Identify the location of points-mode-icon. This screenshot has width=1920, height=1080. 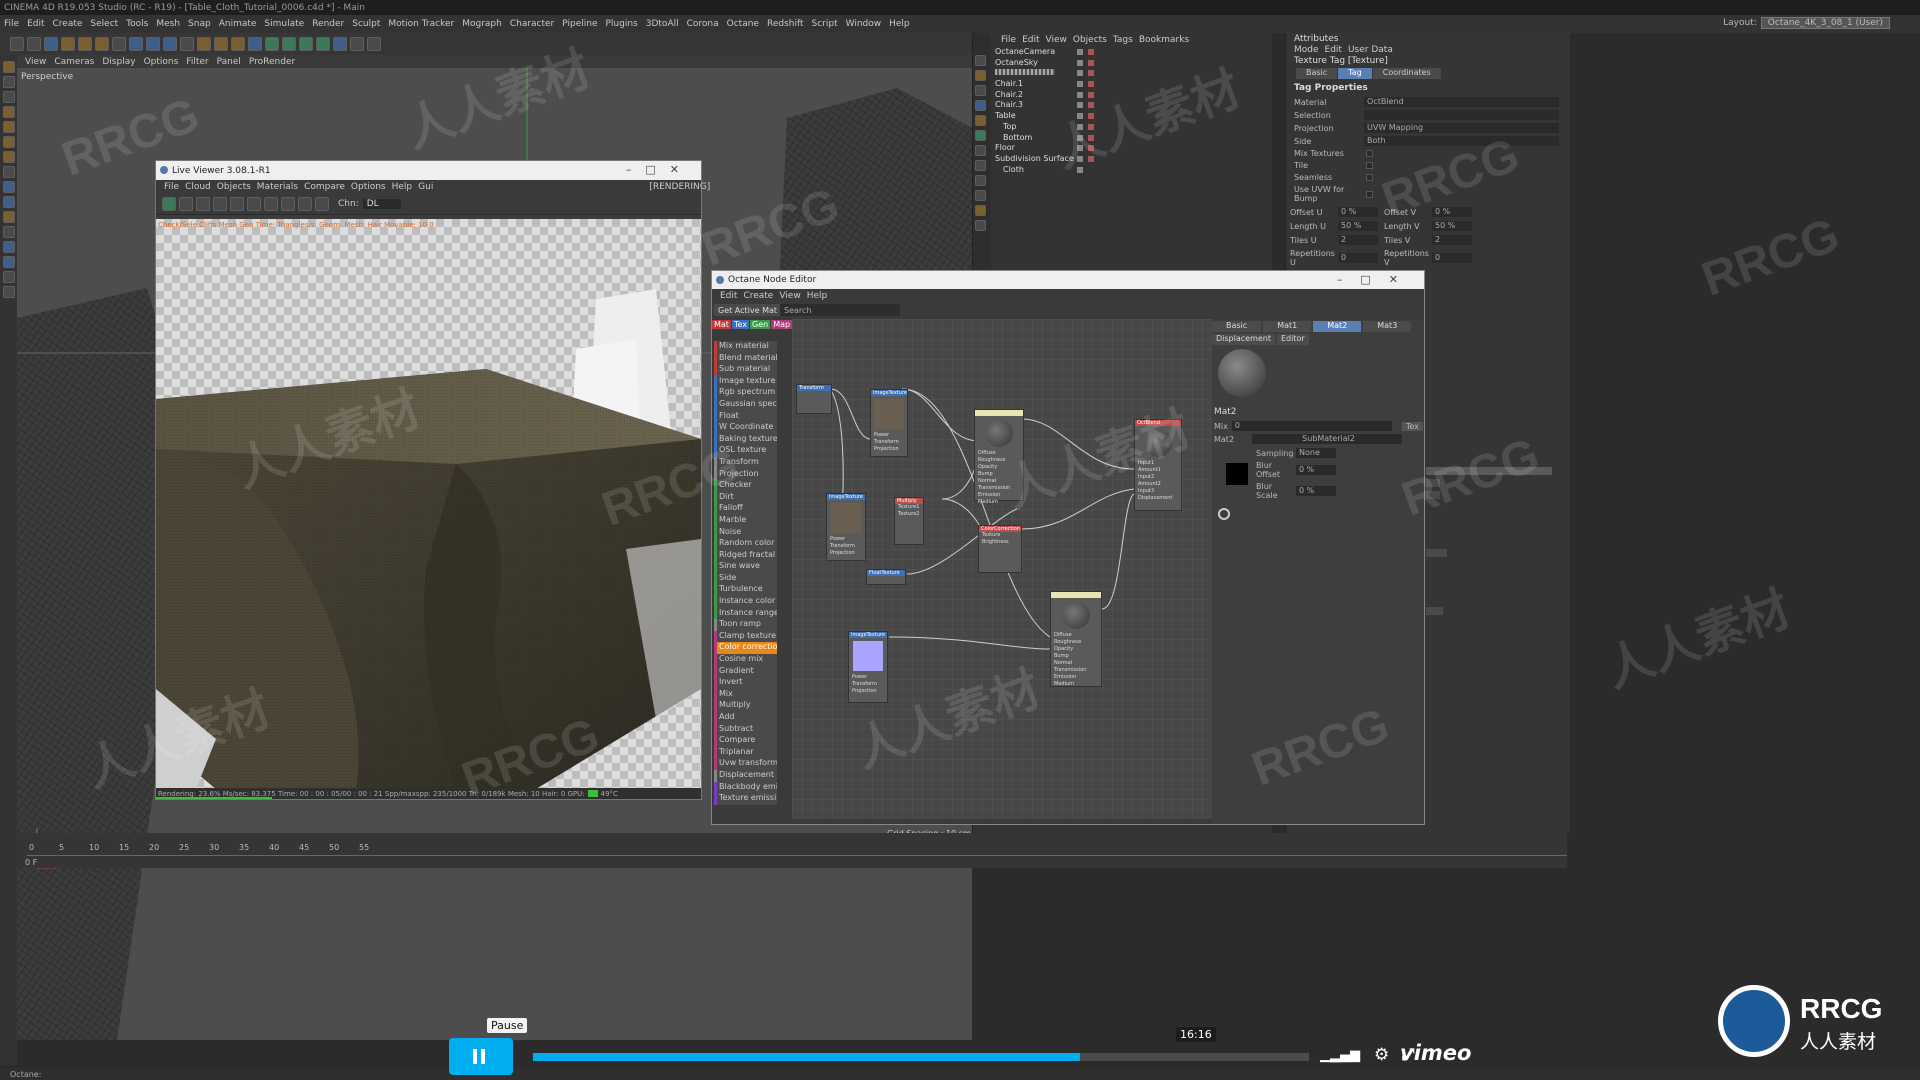
(8, 127).